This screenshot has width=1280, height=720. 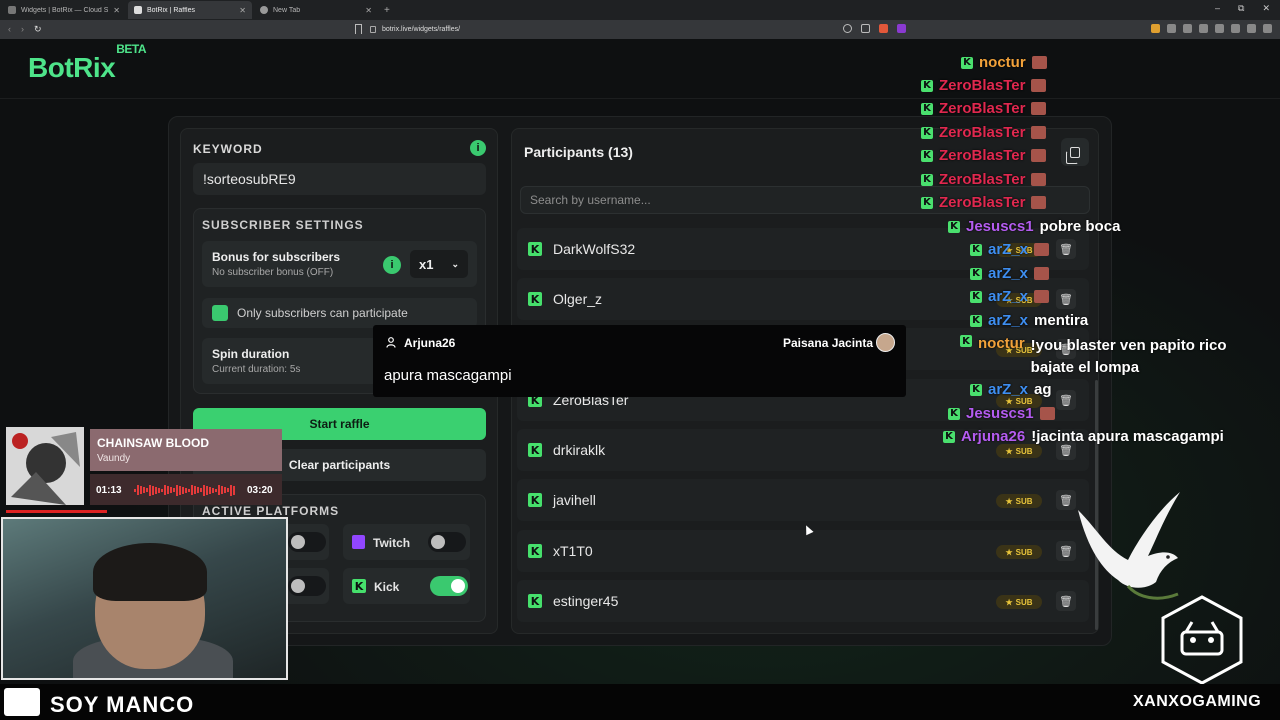 I want to click on forward-icon: ›, so click(x=22, y=29).